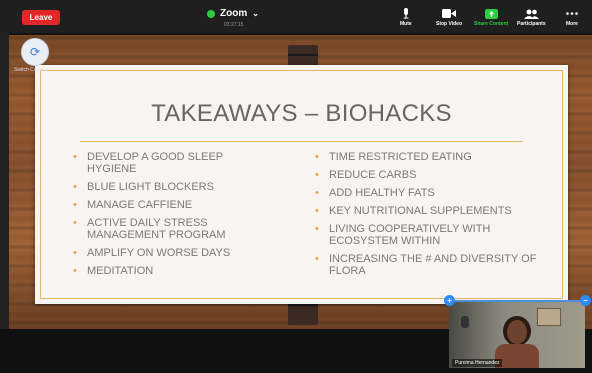  Describe the element at coordinates (477, 363) in the screenshot. I see `participant-name-label: Purnima Hernandez` at that location.